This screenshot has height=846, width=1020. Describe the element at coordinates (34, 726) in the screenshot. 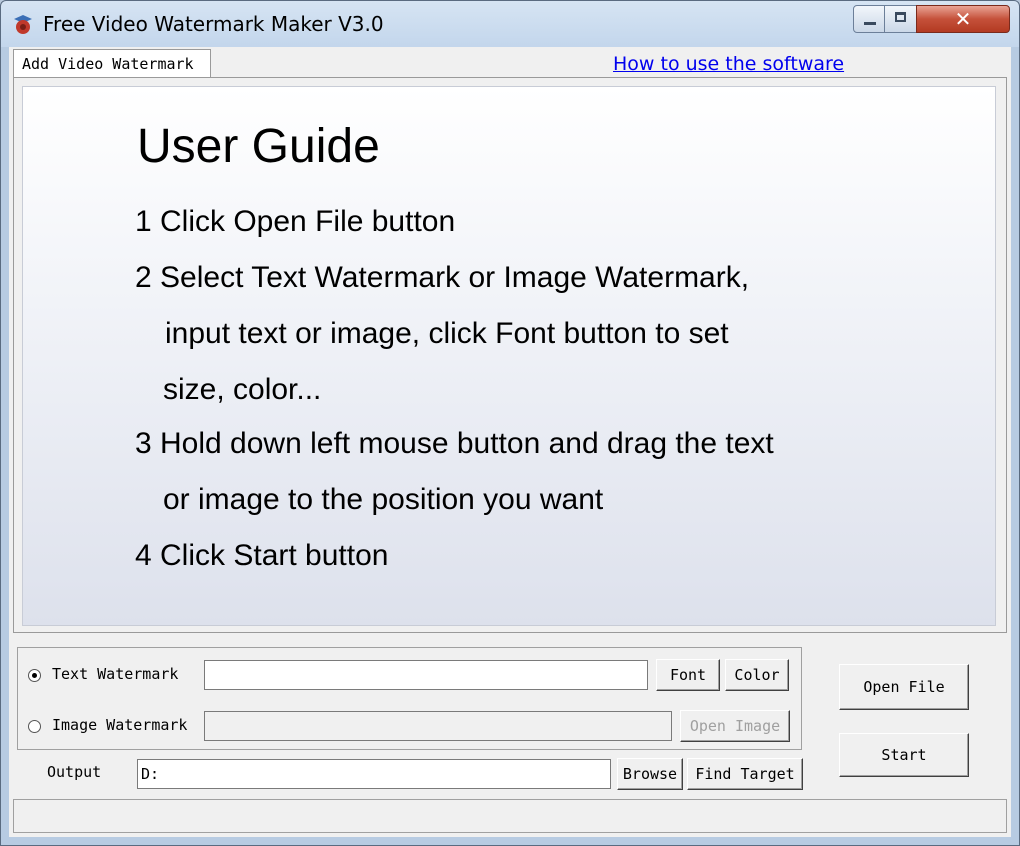

I see `image-watermark-radio` at that location.